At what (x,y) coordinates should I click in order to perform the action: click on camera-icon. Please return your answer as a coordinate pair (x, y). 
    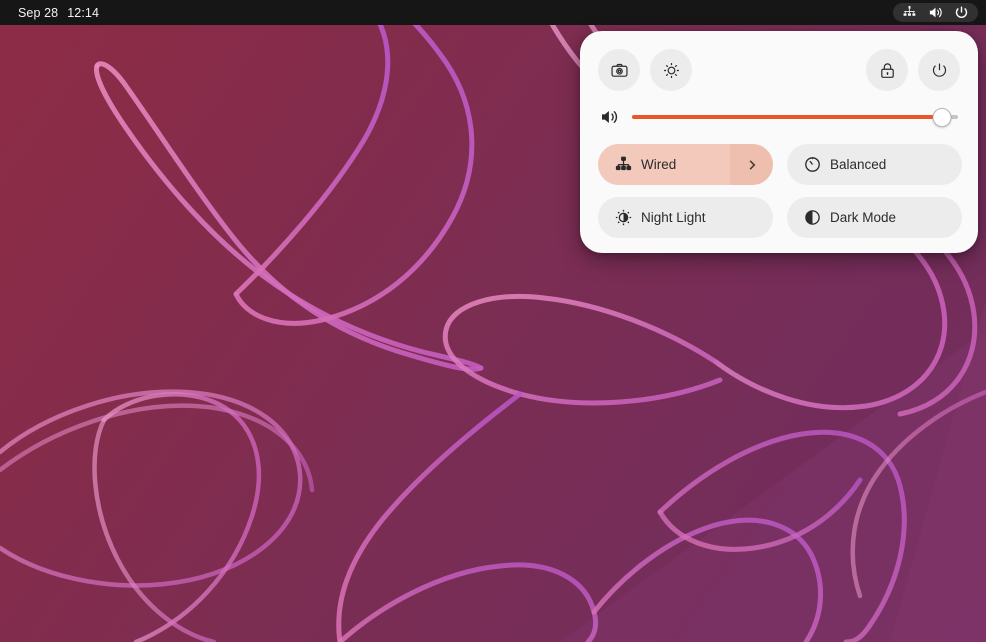
    Looking at the image, I should click on (619, 70).